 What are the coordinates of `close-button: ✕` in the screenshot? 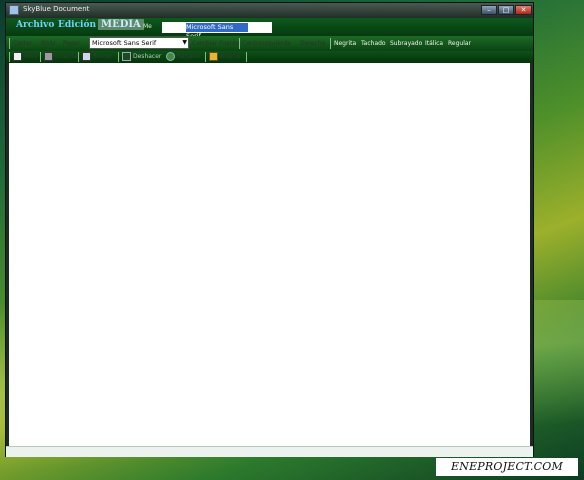 It's located at (523, 10).